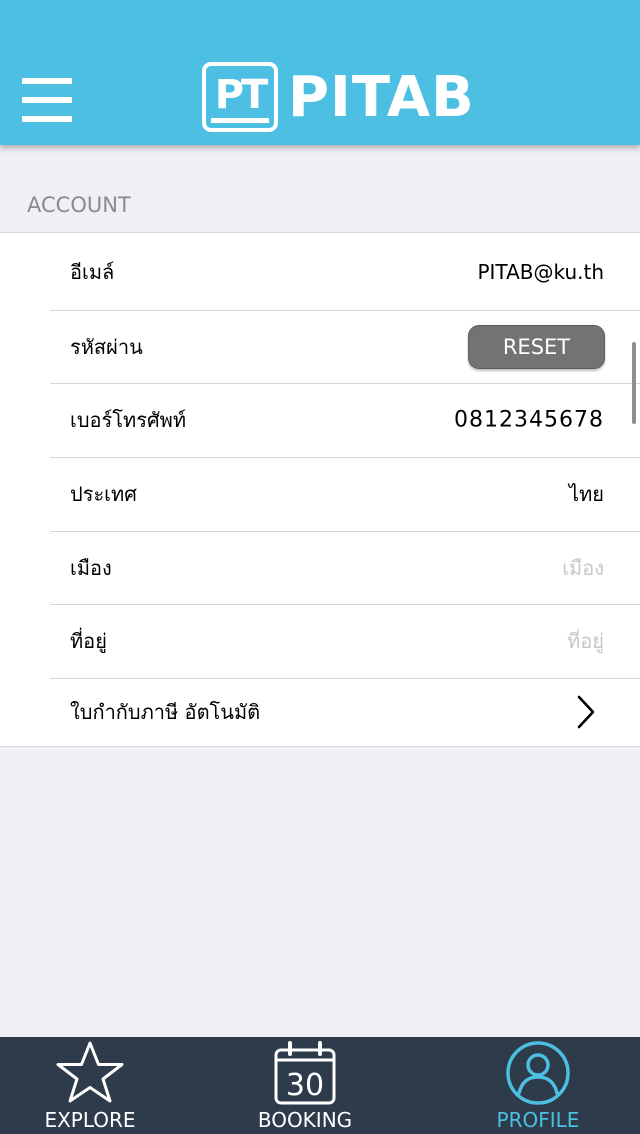  Describe the element at coordinates (90, 1120) in the screenshot. I see `tab-explore-label: EXPLORE` at that location.